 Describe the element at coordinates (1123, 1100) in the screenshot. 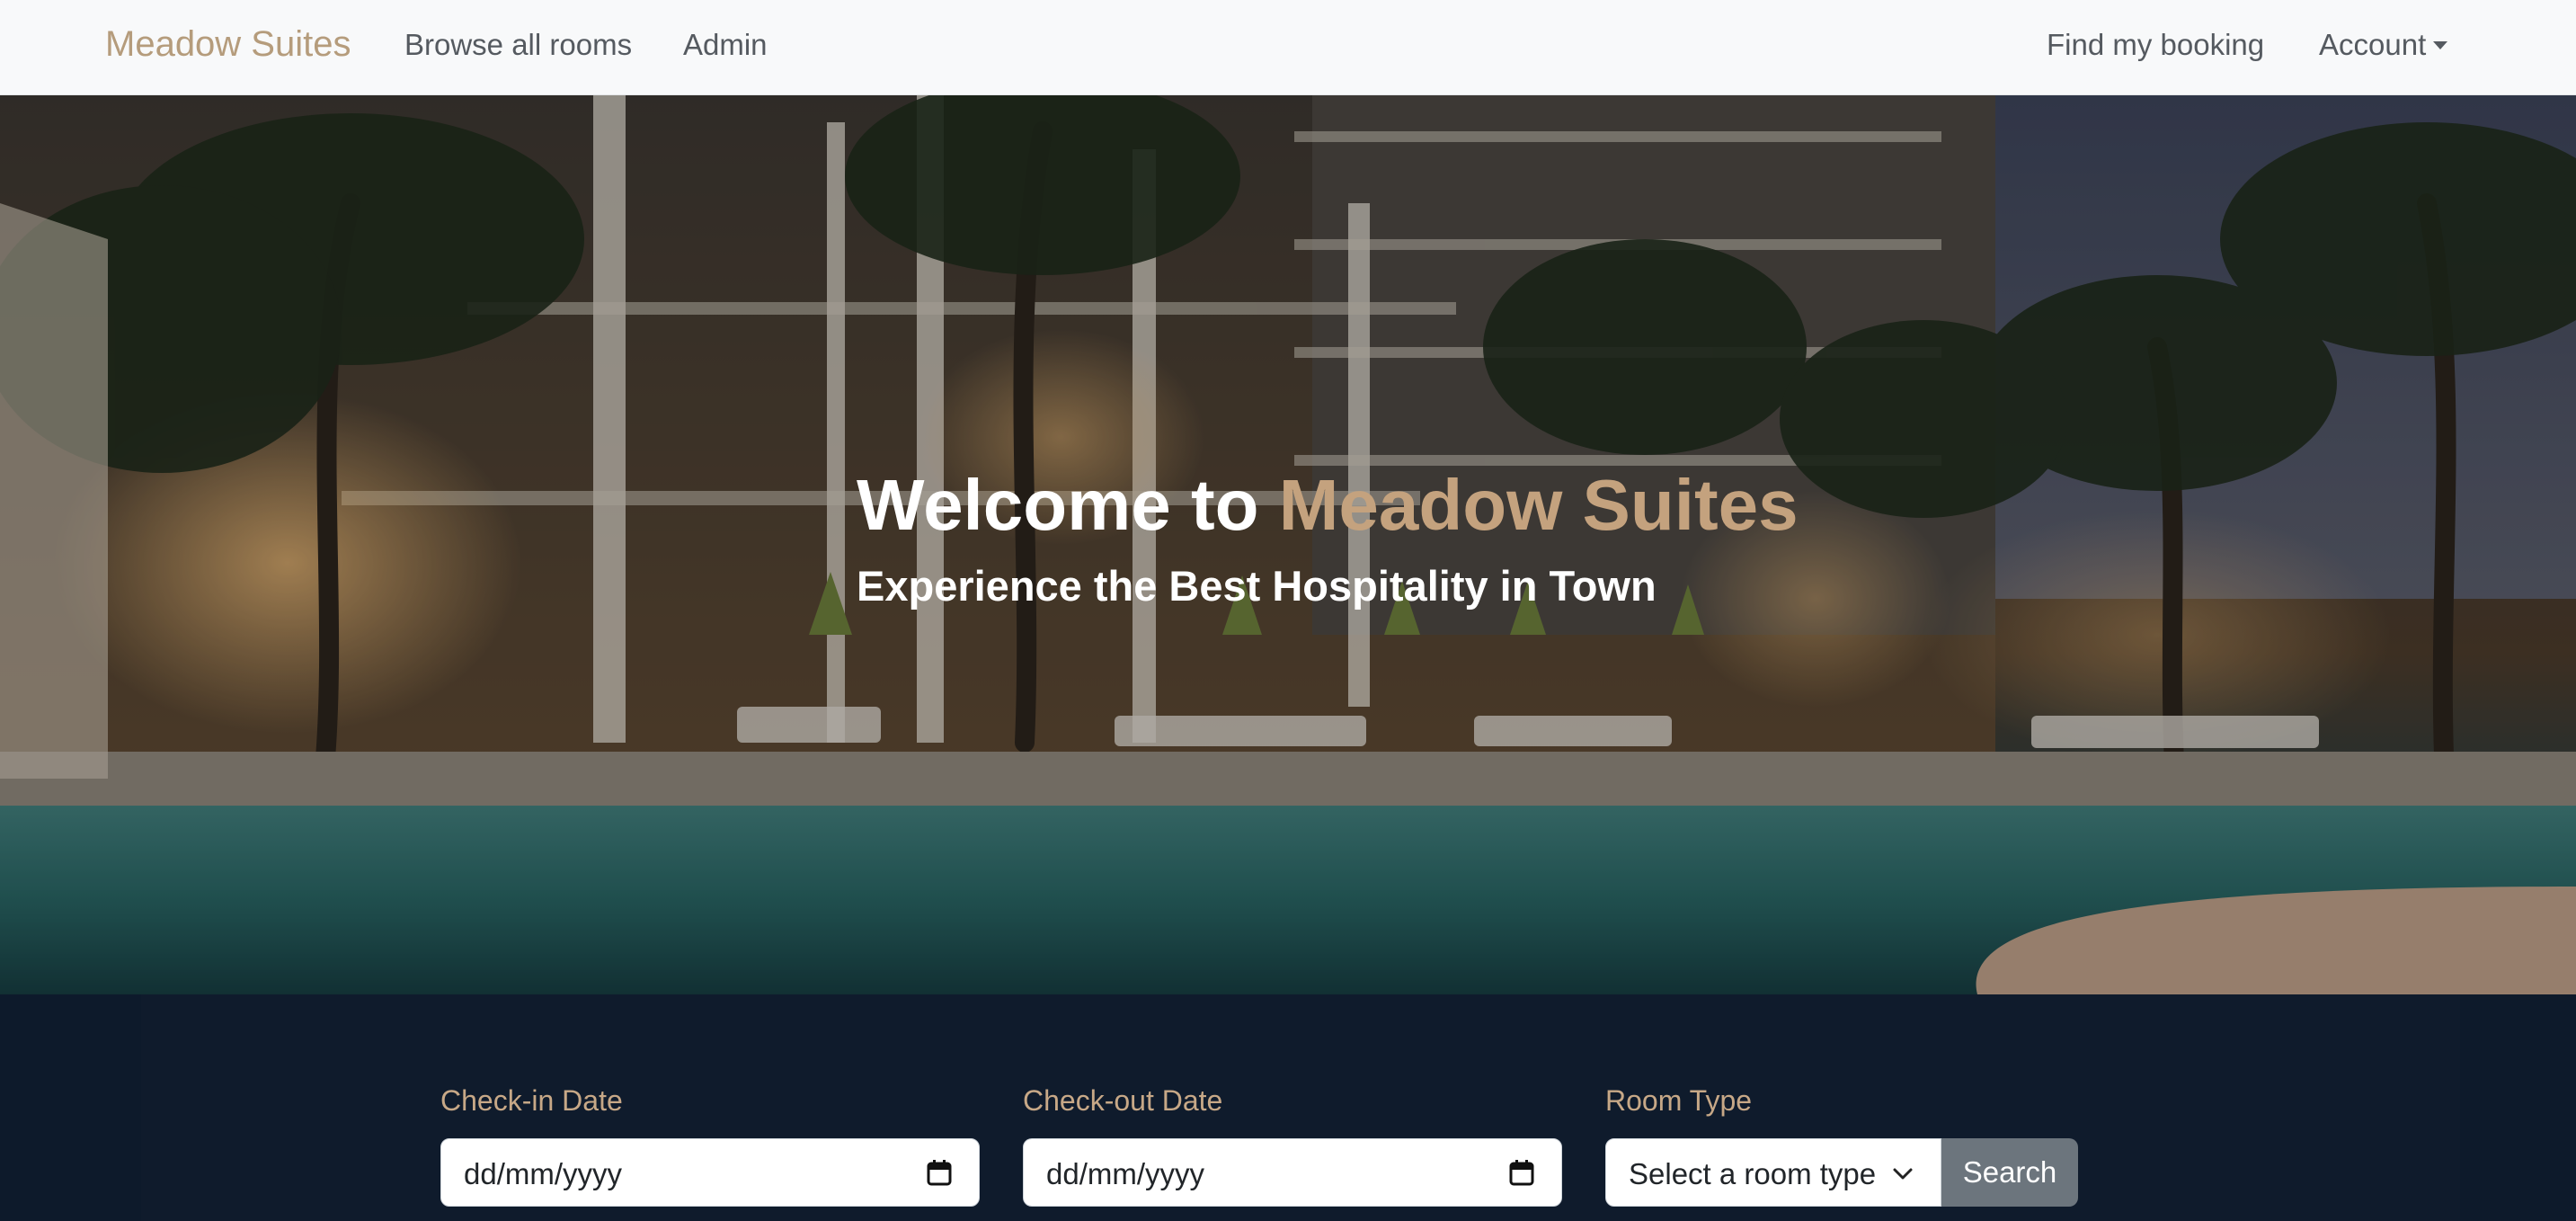

I see `checkout-label: Check-out Date` at that location.